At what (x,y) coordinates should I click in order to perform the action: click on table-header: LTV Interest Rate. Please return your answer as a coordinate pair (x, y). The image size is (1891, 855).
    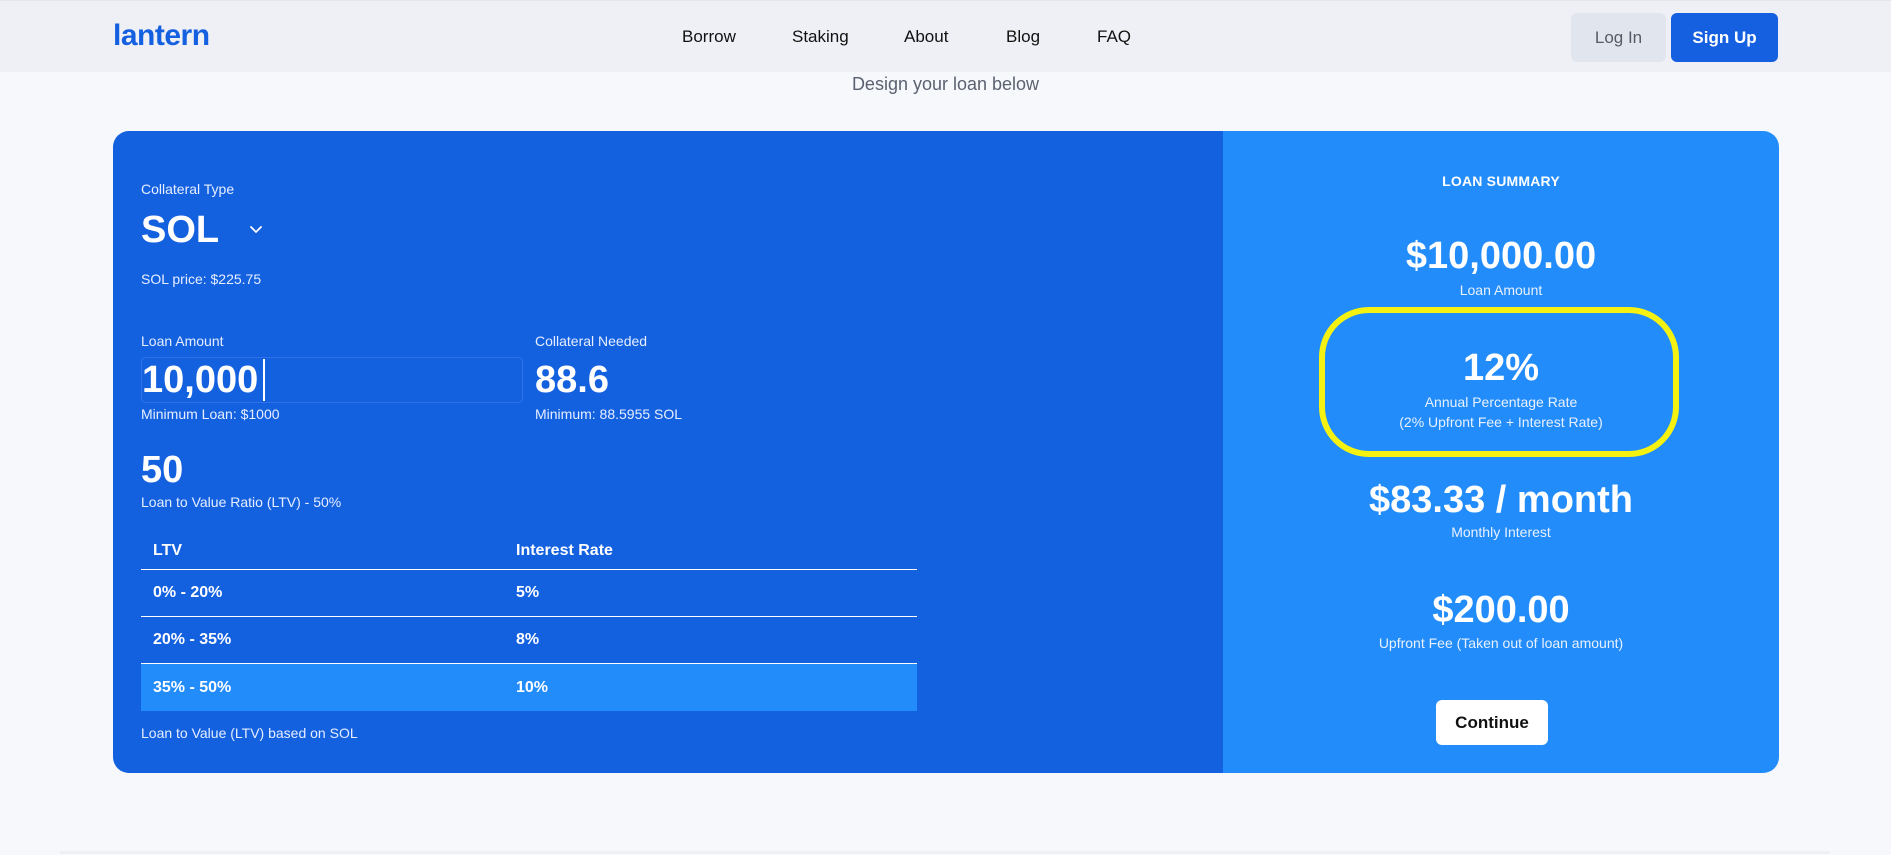
    Looking at the image, I should click on (529, 551).